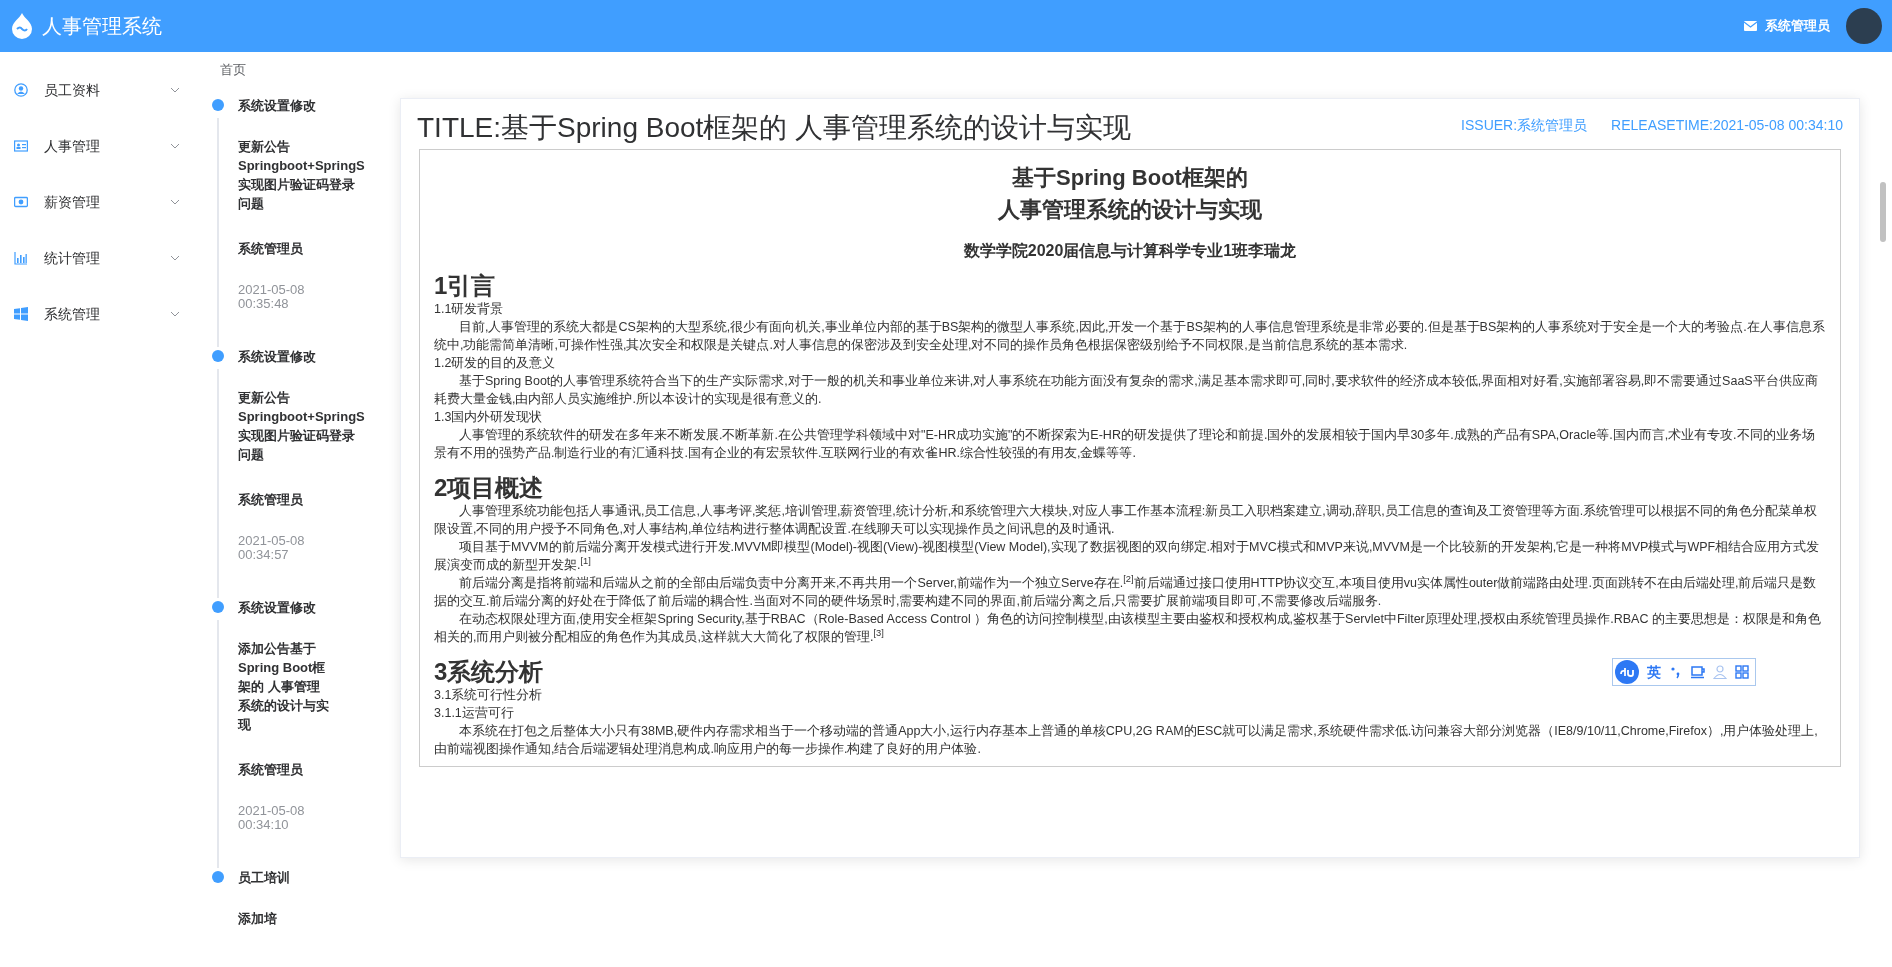  What do you see at coordinates (1130, 210) in the screenshot?
I see `document-title: 人事管理系统的设计与实现` at bounding box center [1130, 210].